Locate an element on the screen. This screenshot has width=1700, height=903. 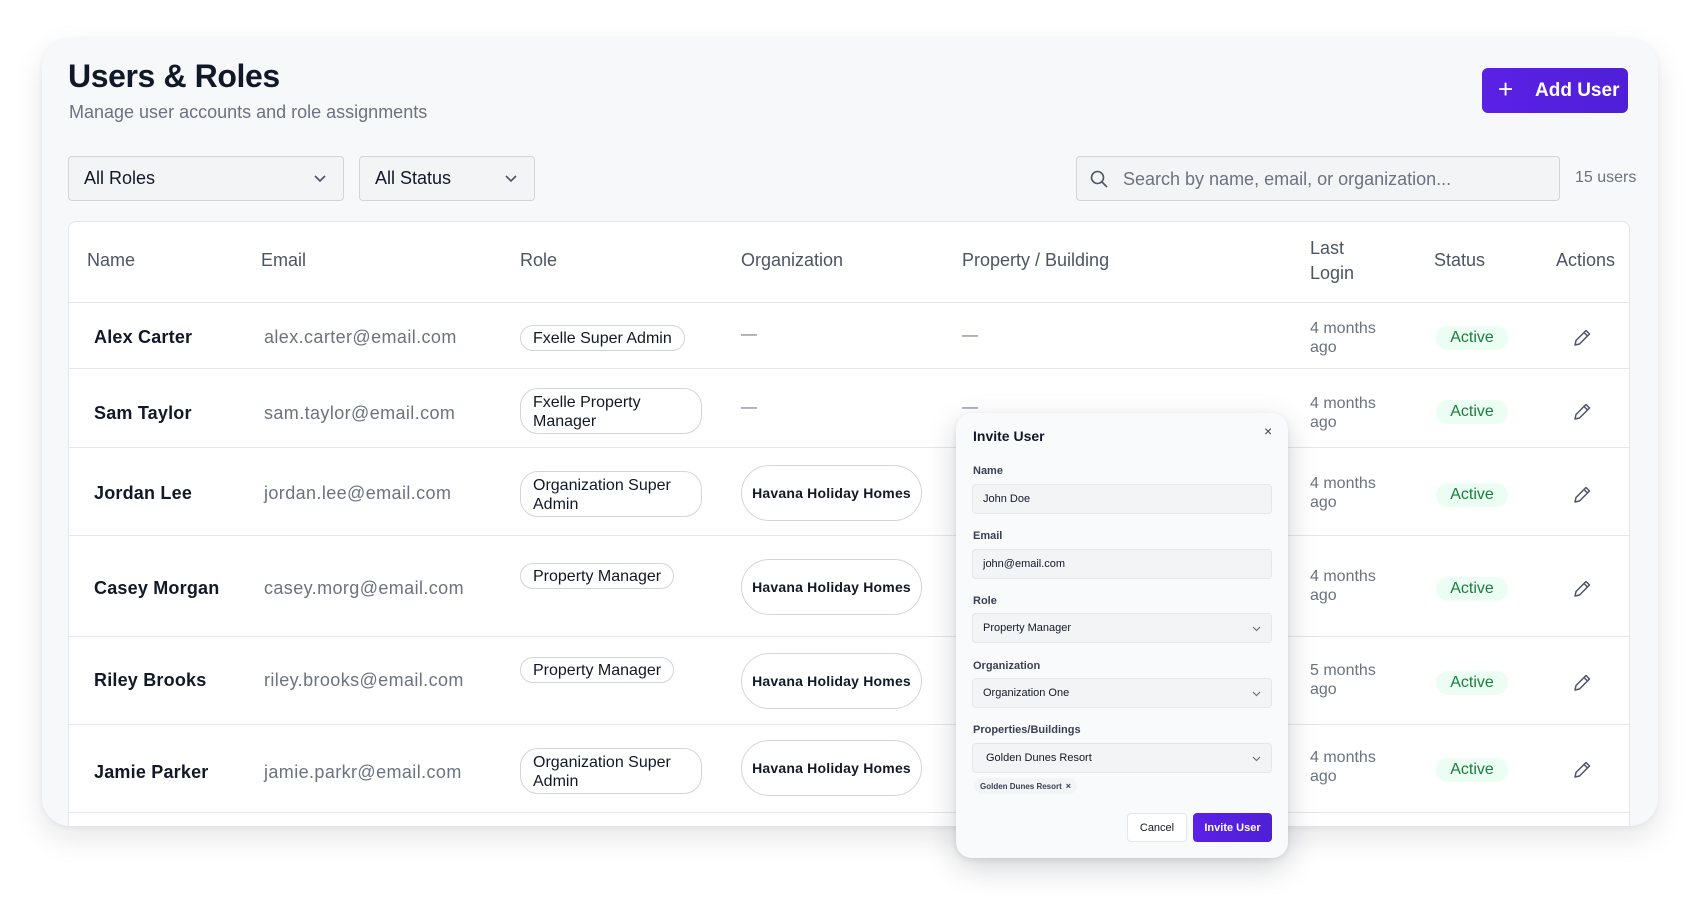
name-label: Name is located at coordinates (988, 471).